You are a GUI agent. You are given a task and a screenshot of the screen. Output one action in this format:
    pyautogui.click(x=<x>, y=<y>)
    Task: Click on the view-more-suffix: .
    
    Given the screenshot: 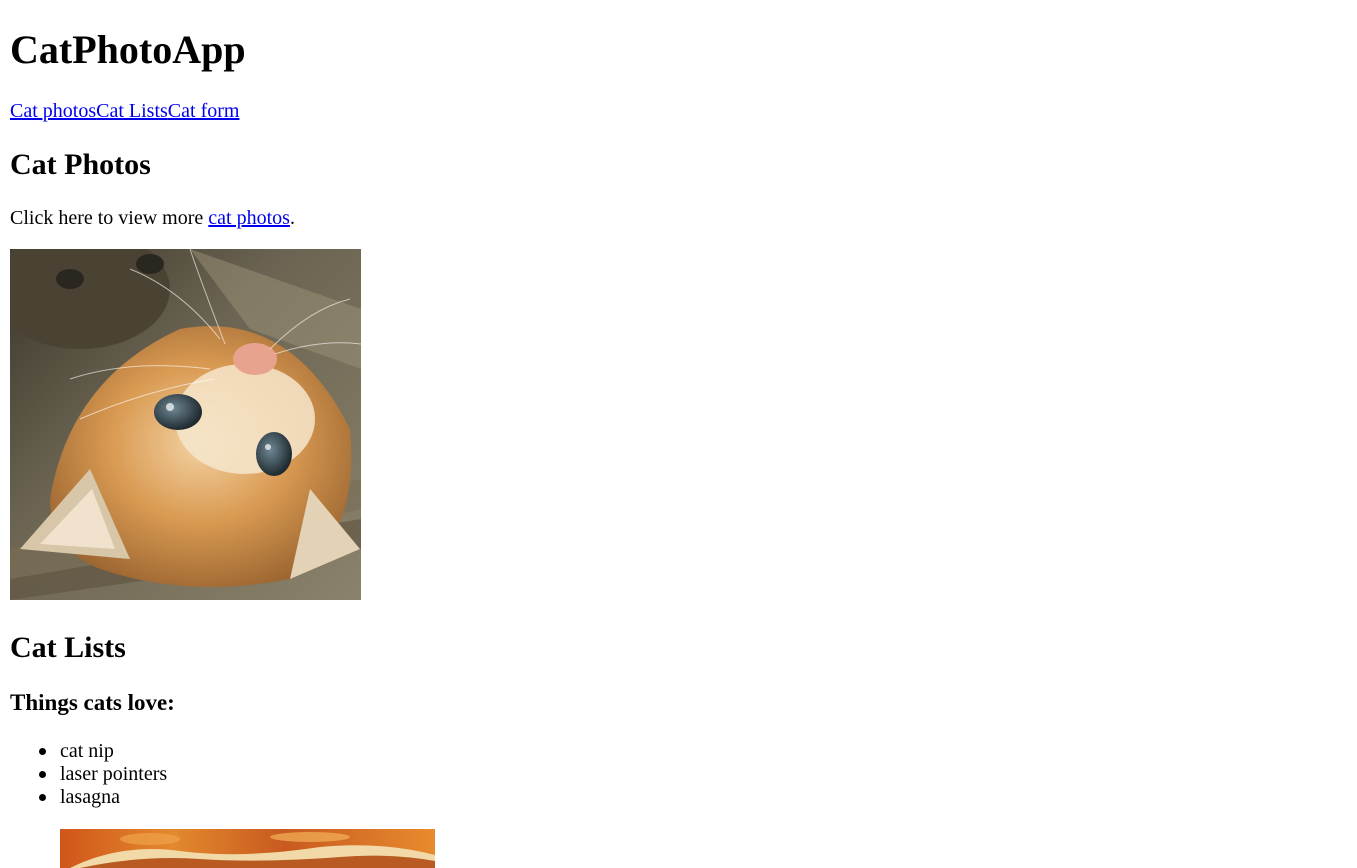 What is the action you would take?
    pyautogui.click(x=292, y=218)
    